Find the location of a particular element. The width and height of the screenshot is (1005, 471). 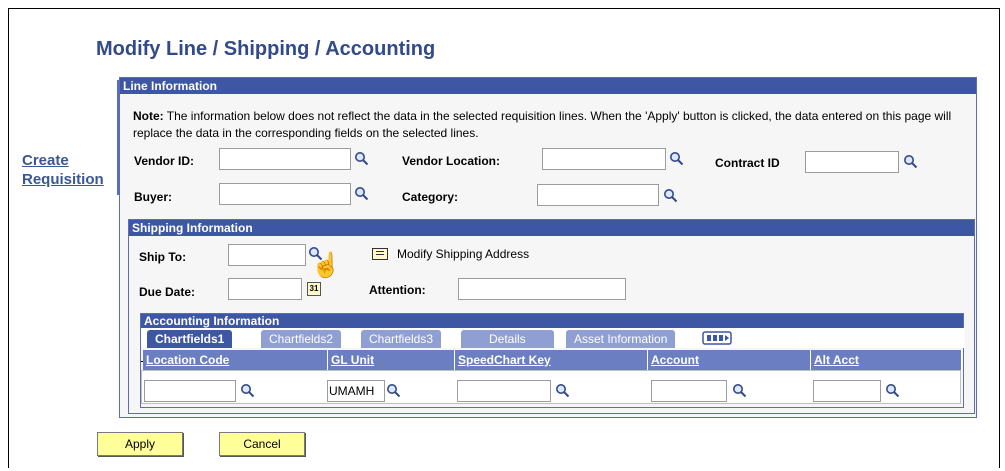

category-label: Category: is located at coordinates (430, 197).